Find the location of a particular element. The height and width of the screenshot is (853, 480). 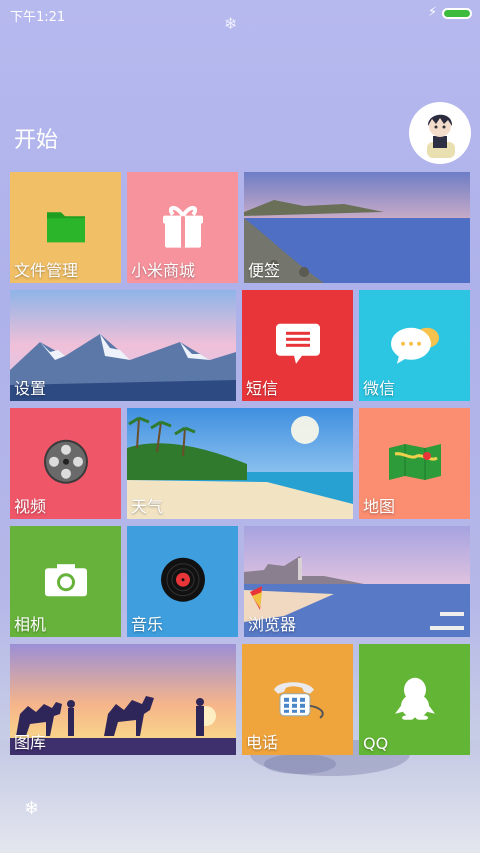

tile-label: 视频 is located at coordinates (30, 506).